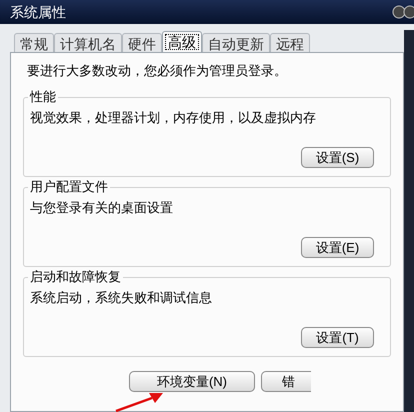 The image size is (414, 412). What do you see at coordinates (75, 276) in the screenshot?
I see `group-title: 启动和故障恢复` at bounding box center [75, 276].